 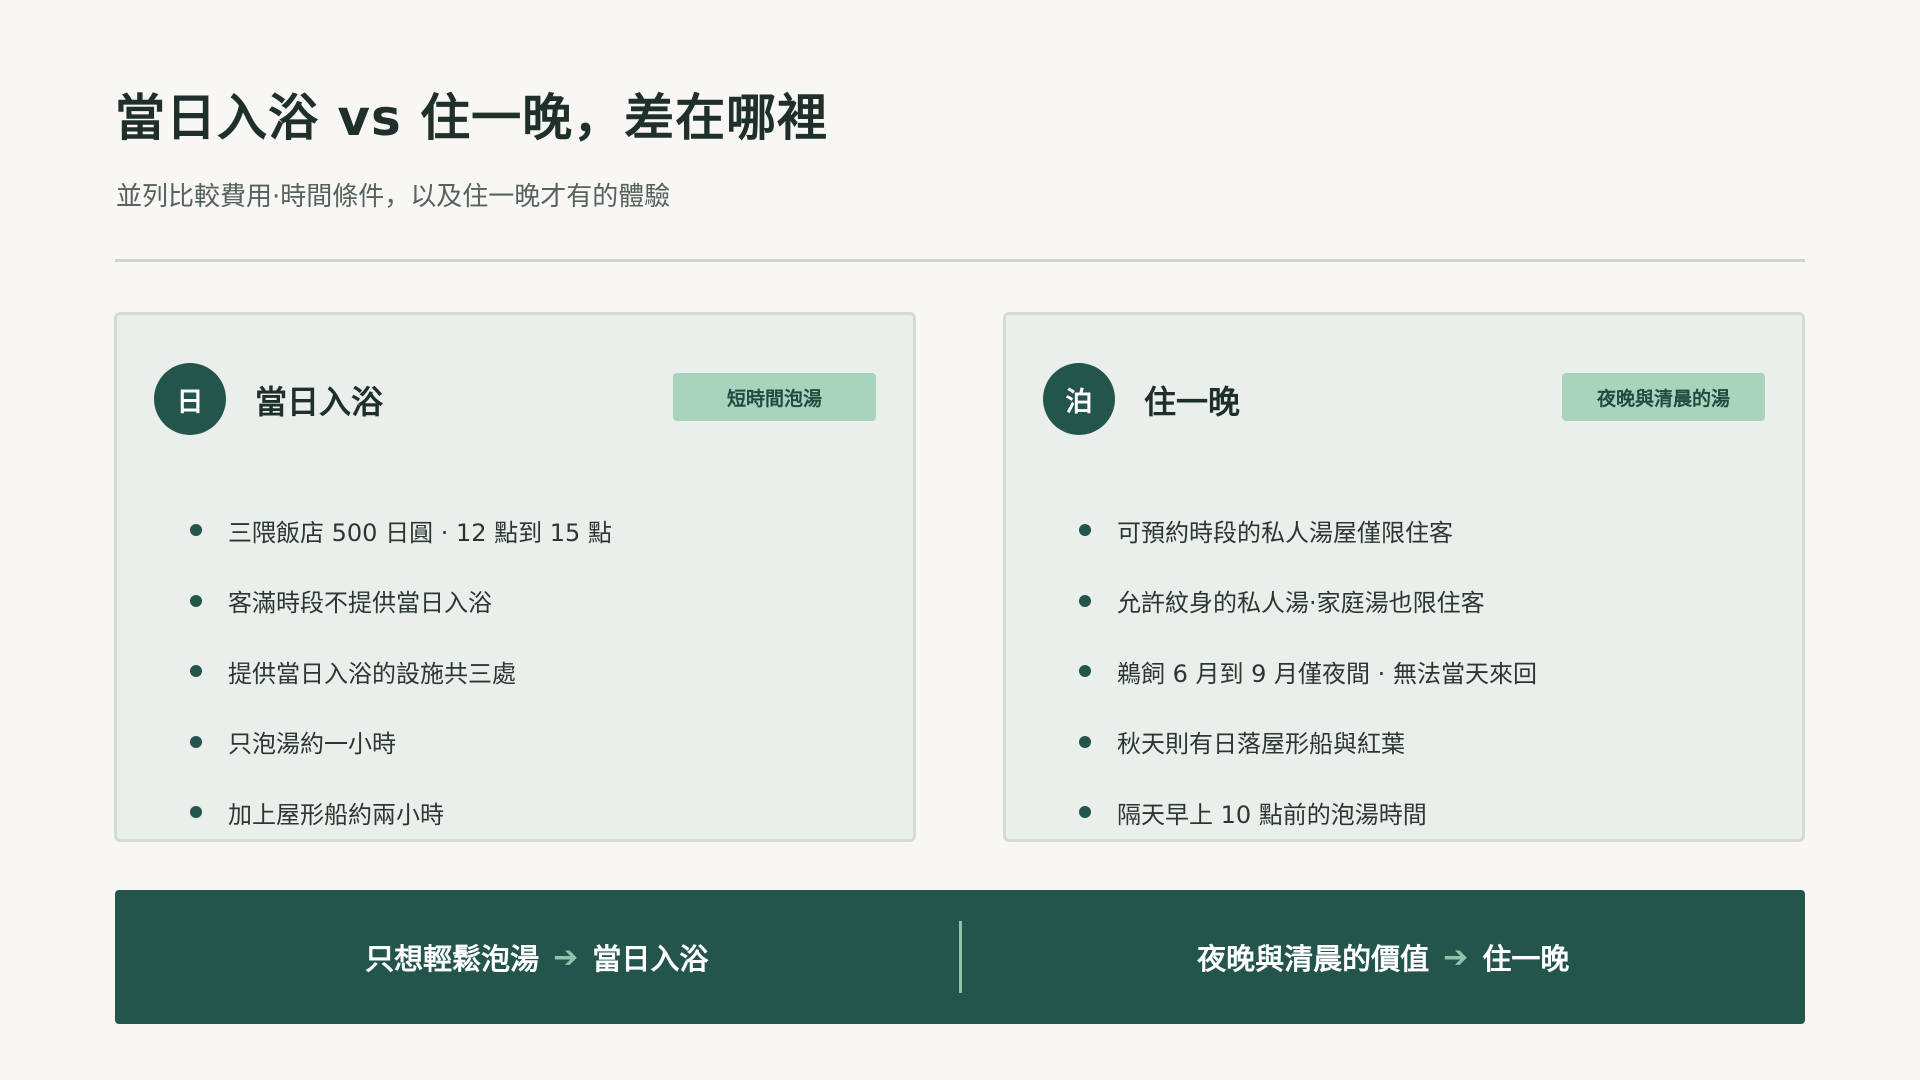 What do you see at coordinates (190, 399) in the screenshot?
I see `day-icon: 日` at bounding box center [190, 399].